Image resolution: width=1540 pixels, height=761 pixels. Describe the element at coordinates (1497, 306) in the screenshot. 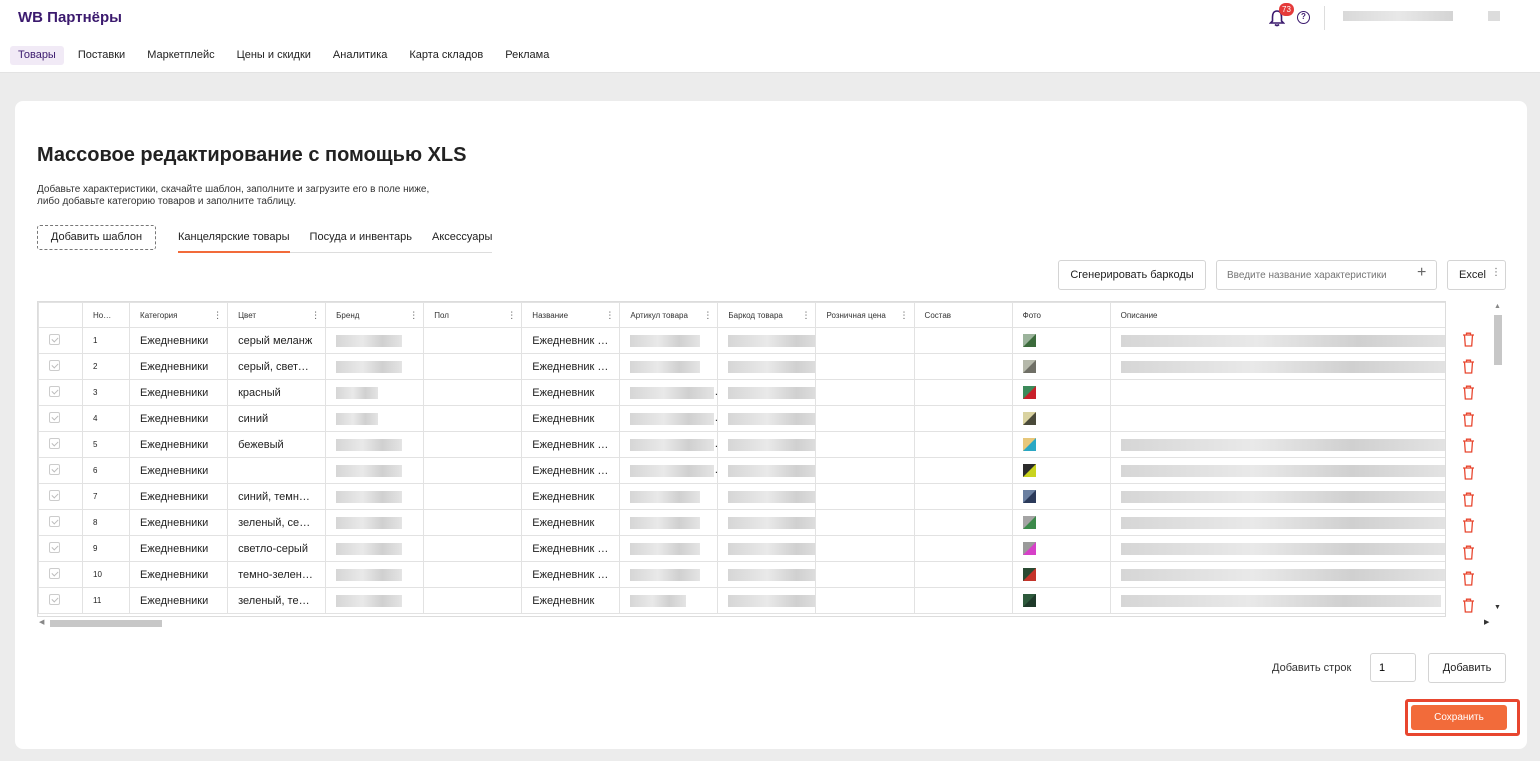

I see `scroll-up-icon: ▲` at that location.